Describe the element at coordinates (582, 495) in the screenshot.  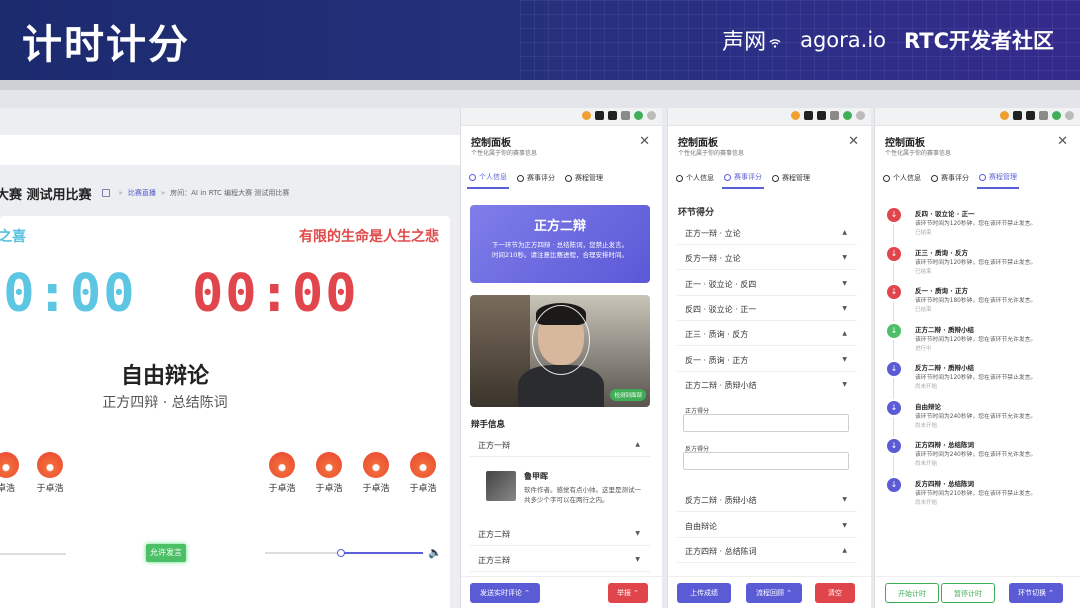
I see `debater-bio: 软件作者。感觉有点小帅。这里是测试一共多少个字可以在两行之内。` at that location.